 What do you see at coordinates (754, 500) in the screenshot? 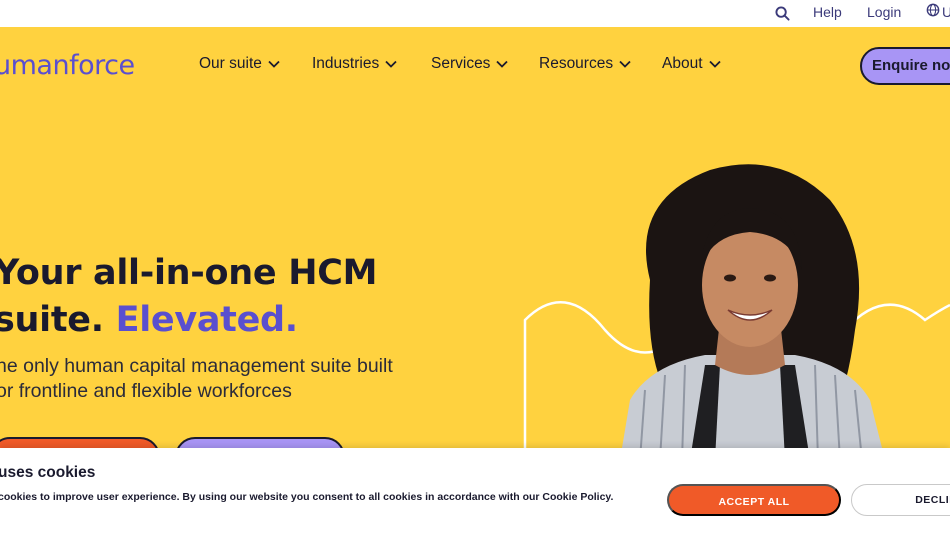
I see `accept-all-button: ACCEPT ALL` at bounding box center [754, 500].